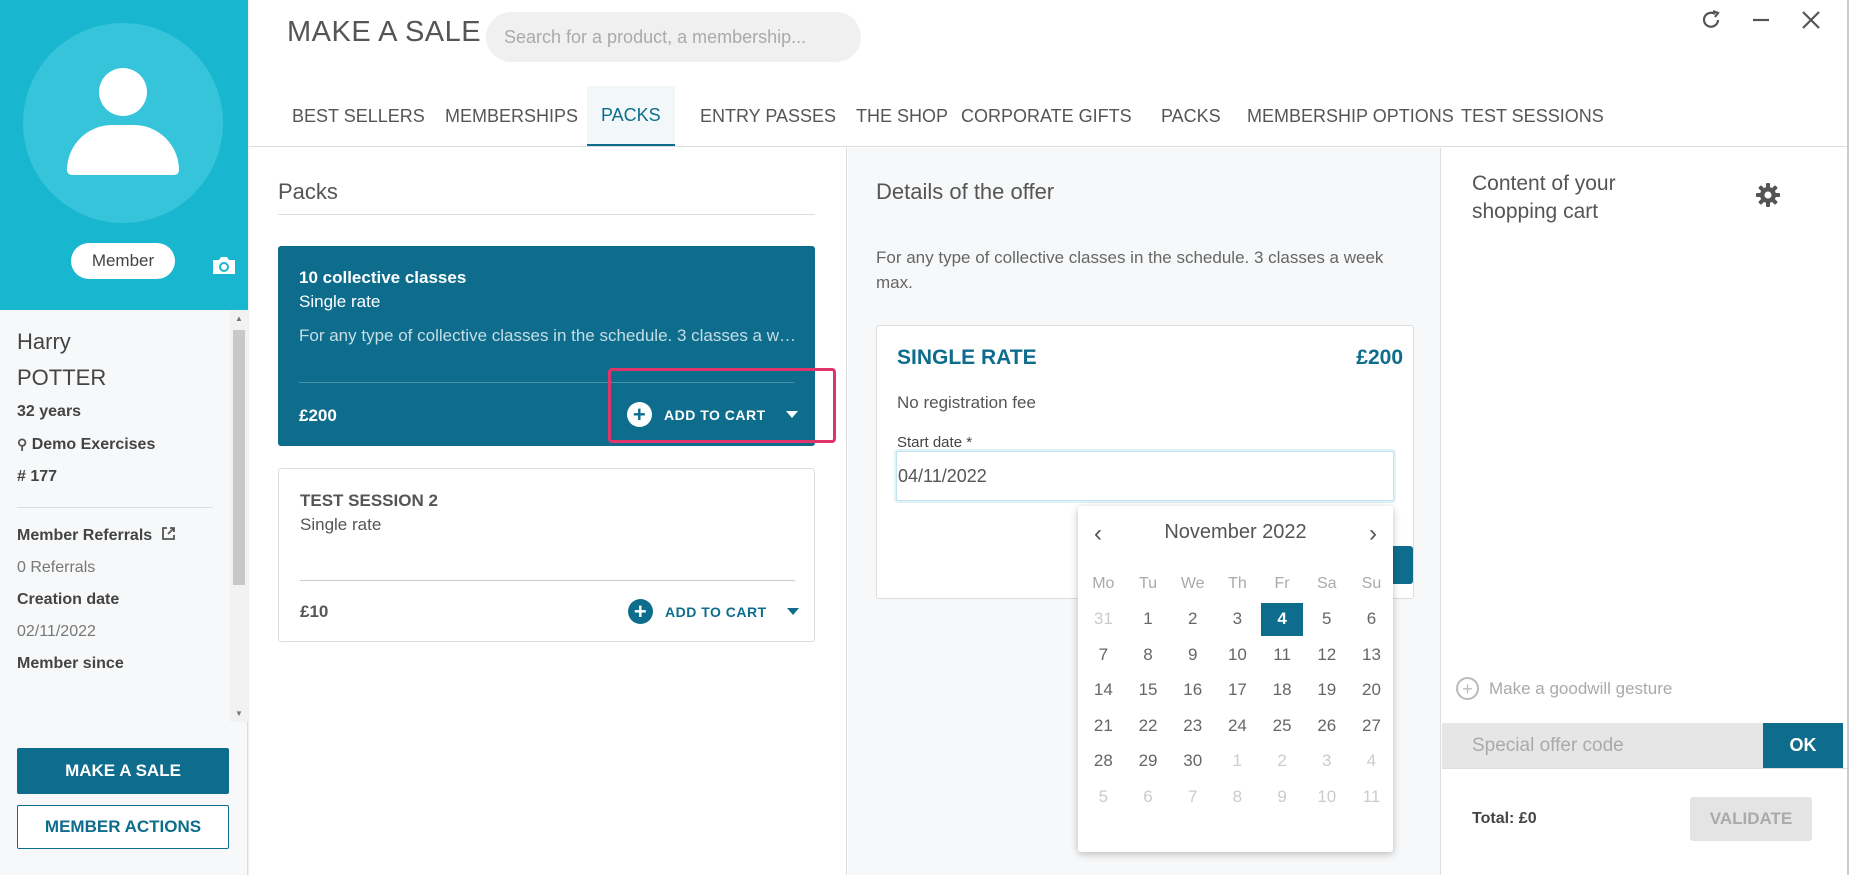 This screenshot has height=875, width=1849. What do you see at coordinates (1371, 691) in the screenshot?
I see `calendar-day: 20` at bounding box center [1371, 691].